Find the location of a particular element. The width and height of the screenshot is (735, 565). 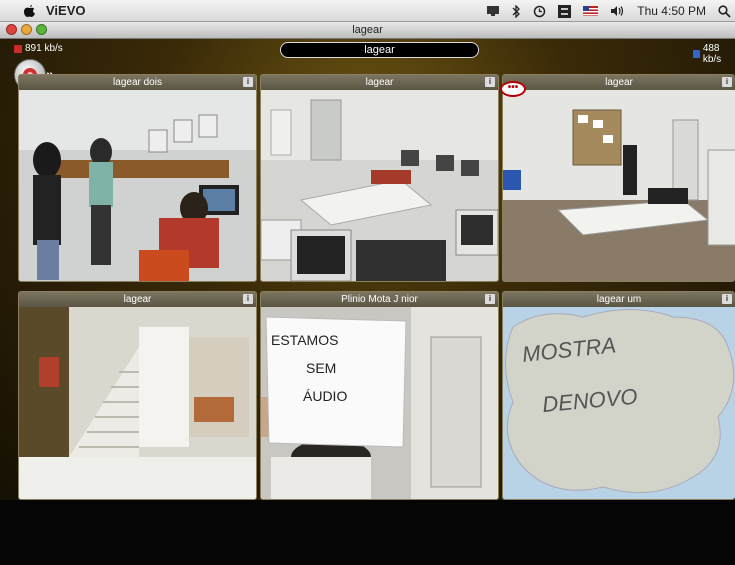

tile-header: lagear dois i is located at coordinates (137, 82).